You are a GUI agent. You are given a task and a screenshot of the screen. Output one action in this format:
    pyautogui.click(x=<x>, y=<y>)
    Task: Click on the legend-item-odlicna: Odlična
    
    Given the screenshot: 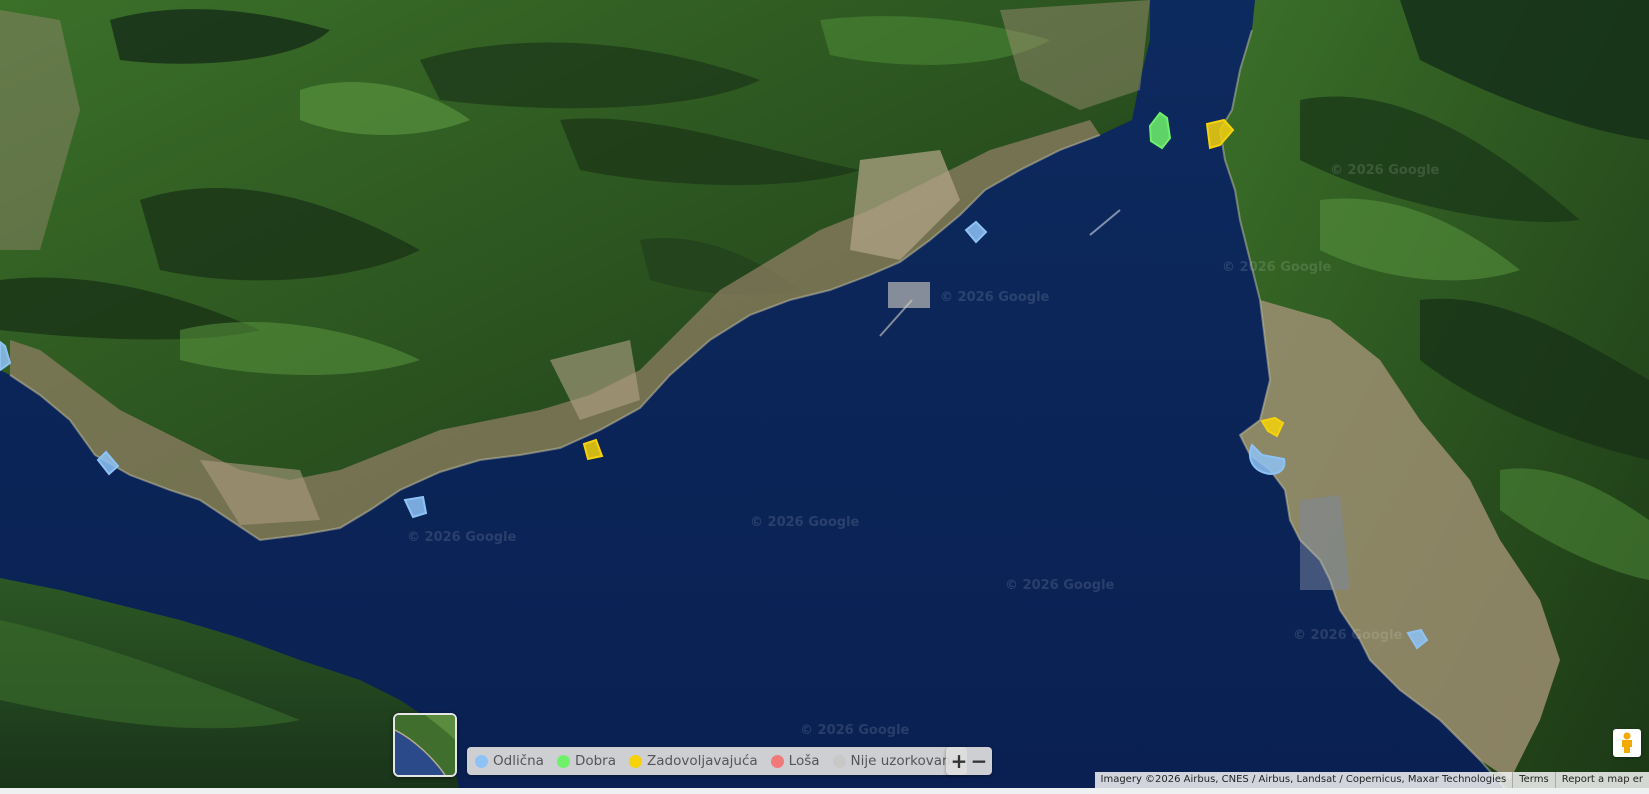 What is the action you would take?
    pyautogui.click(x=509, y=761)
    